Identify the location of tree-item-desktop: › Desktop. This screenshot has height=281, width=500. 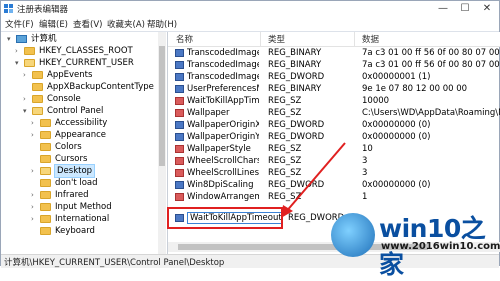
(94, 171).